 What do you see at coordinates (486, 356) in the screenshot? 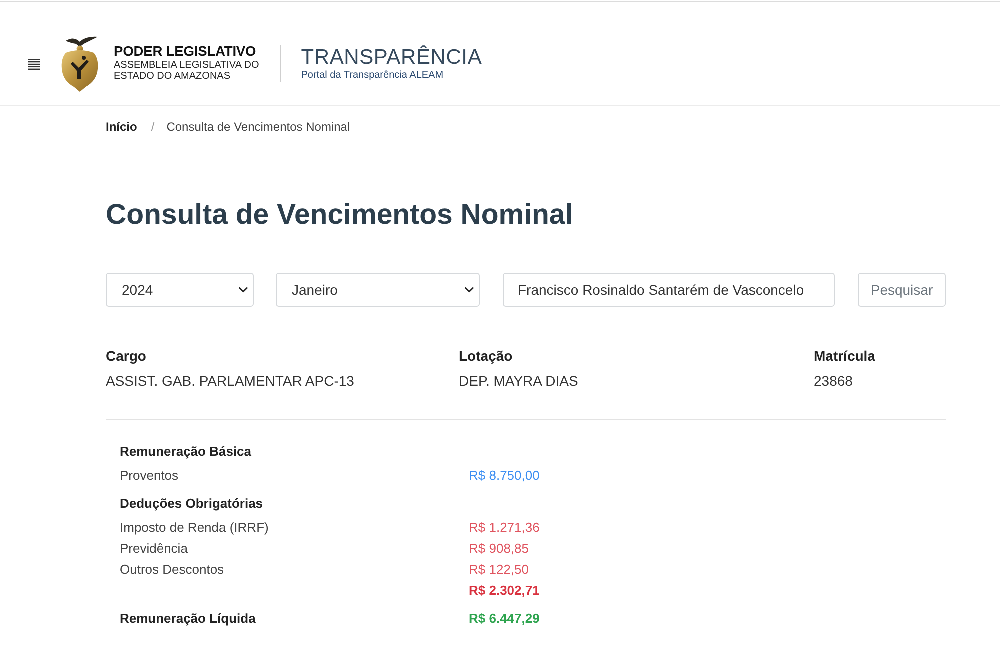
I see `detail-label: Lotação` at bounding box center [486, 356].